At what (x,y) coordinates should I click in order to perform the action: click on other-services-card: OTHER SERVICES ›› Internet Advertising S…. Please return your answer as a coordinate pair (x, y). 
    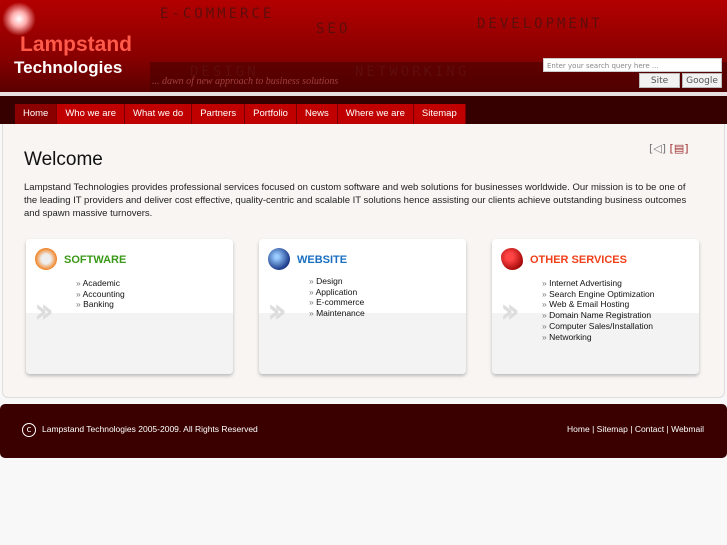
    Looking at the image, I should click on (595, 306).